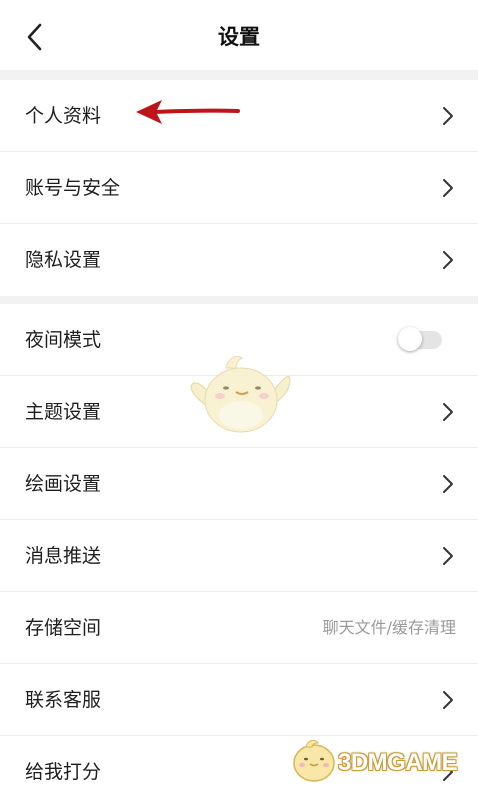 Image resolution: width=478 pixels, height=808 pixels. Describe the element at coordinates (63, 260) in the screenshot. I see `settings-item-label: 隐私设置` at that location.